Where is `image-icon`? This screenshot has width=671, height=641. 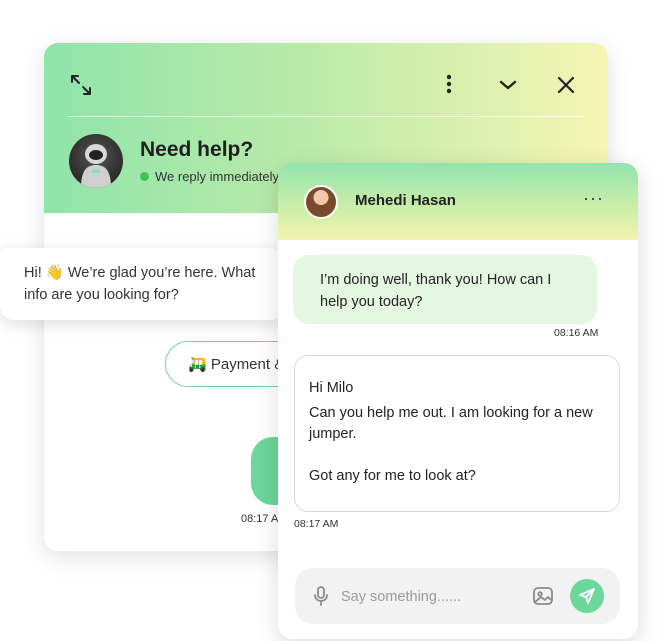
image-icon is located at coordinates (543, 596).